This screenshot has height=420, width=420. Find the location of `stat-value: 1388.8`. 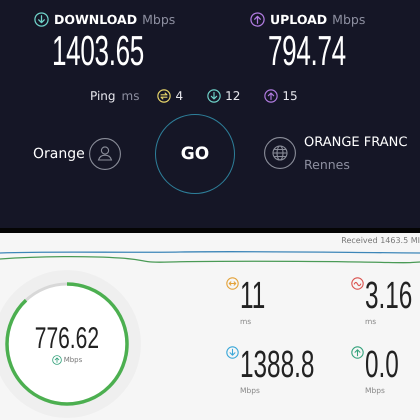

stat-value: 1388.8 is located at coordinates (277, 365).